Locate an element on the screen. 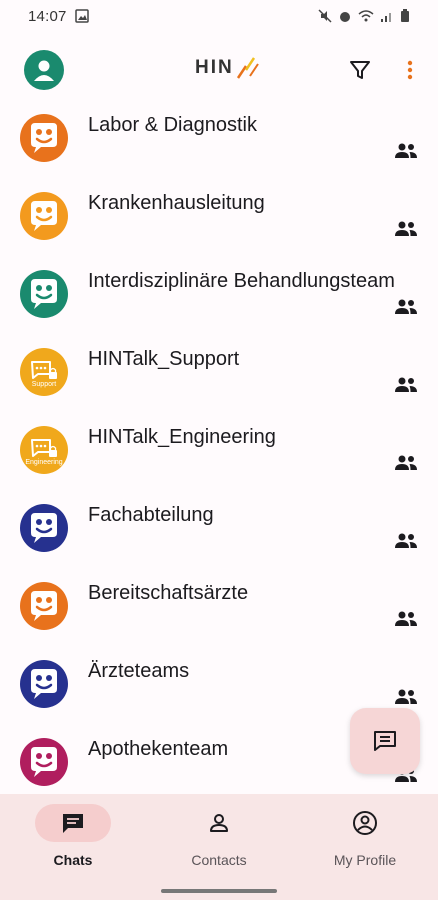 The height and width of the screenshot is (900, 438). chat-list-item: Support HINTalk_Support is located at coordinates (219, 371).